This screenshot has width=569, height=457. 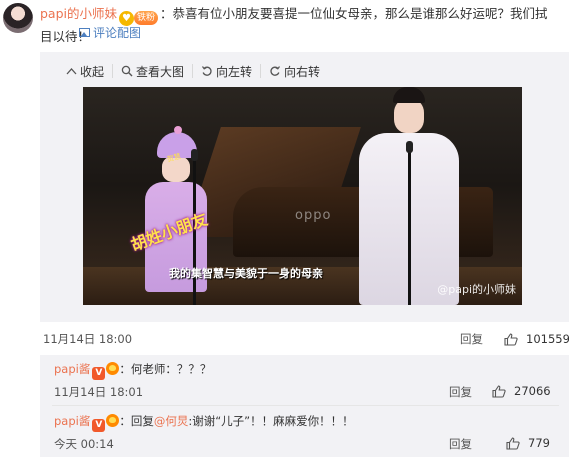 What do you see at coordinates (92, 71) in the screenshot?
I see `collapse-label: 收起` at bounding box center [92, 71].